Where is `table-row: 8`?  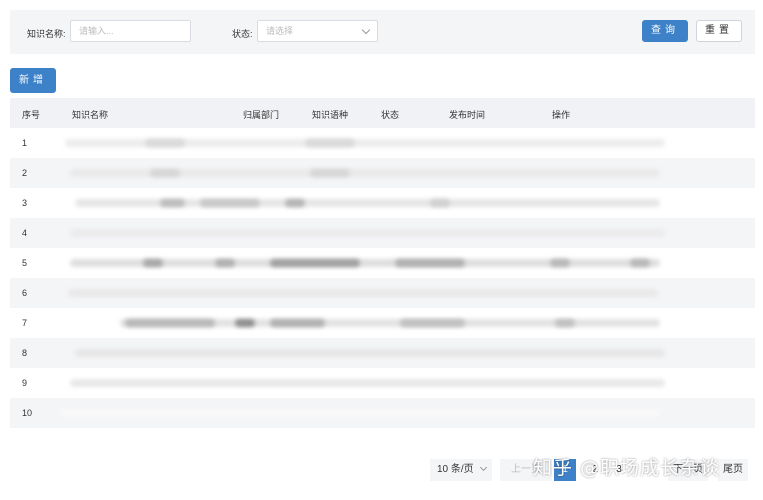 table-row: 8 is located at coordinates (382, 353).